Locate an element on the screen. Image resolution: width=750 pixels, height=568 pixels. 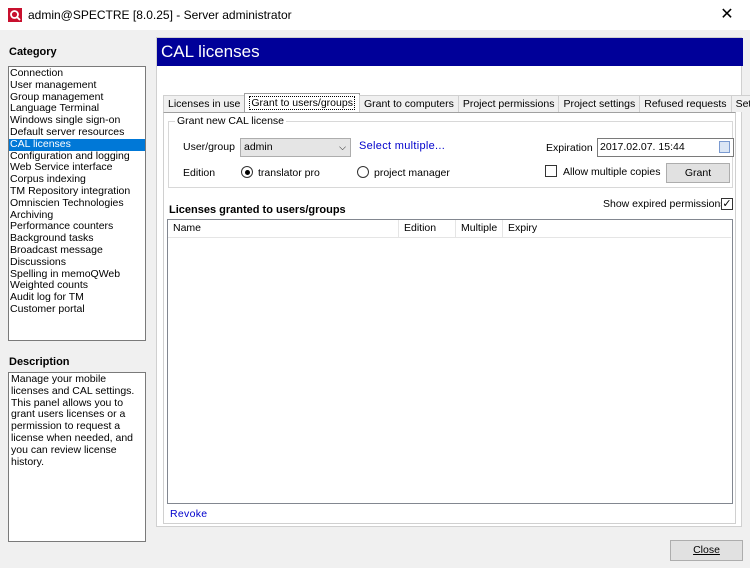
tab-label: Settings is located at coordinates (742, 104).